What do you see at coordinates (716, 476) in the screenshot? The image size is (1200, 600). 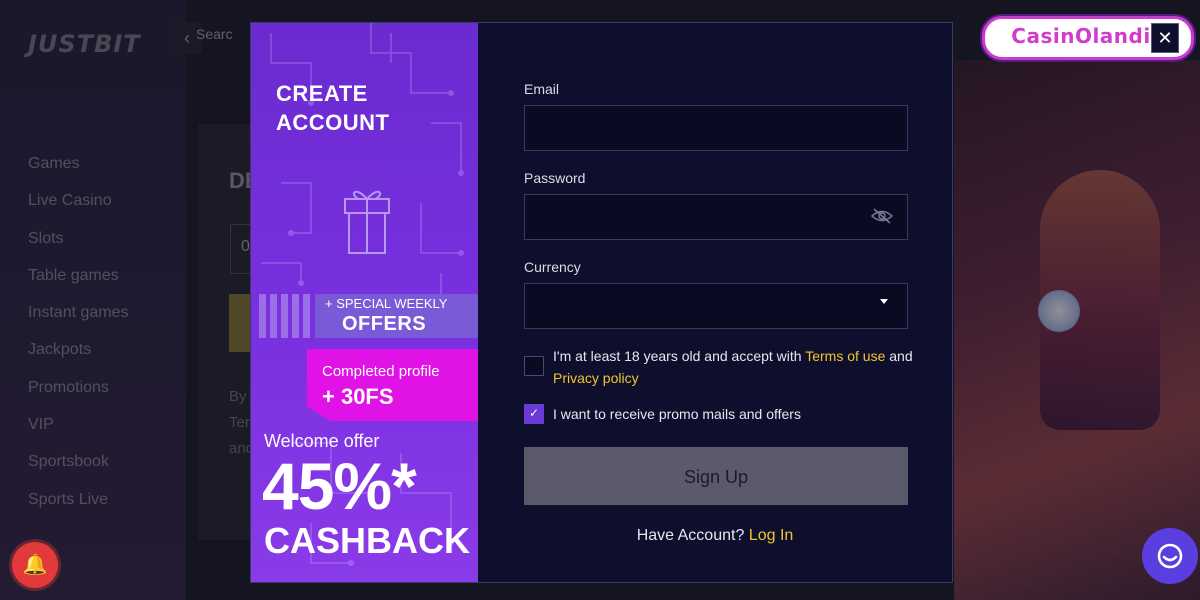 I see `sign-up-button: Sign Up` at bounding box center [716, 476].